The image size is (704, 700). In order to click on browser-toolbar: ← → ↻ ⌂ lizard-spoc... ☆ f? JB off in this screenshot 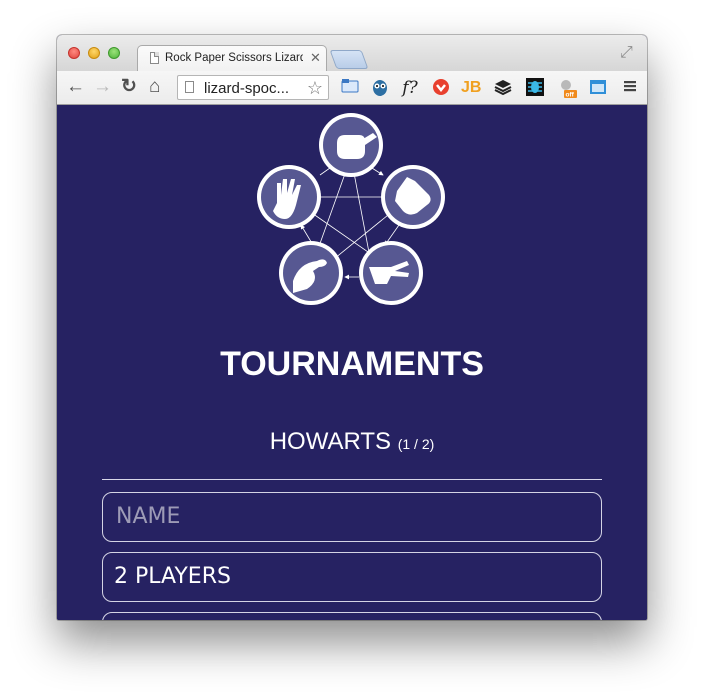, I will do `click(352, 88)`.